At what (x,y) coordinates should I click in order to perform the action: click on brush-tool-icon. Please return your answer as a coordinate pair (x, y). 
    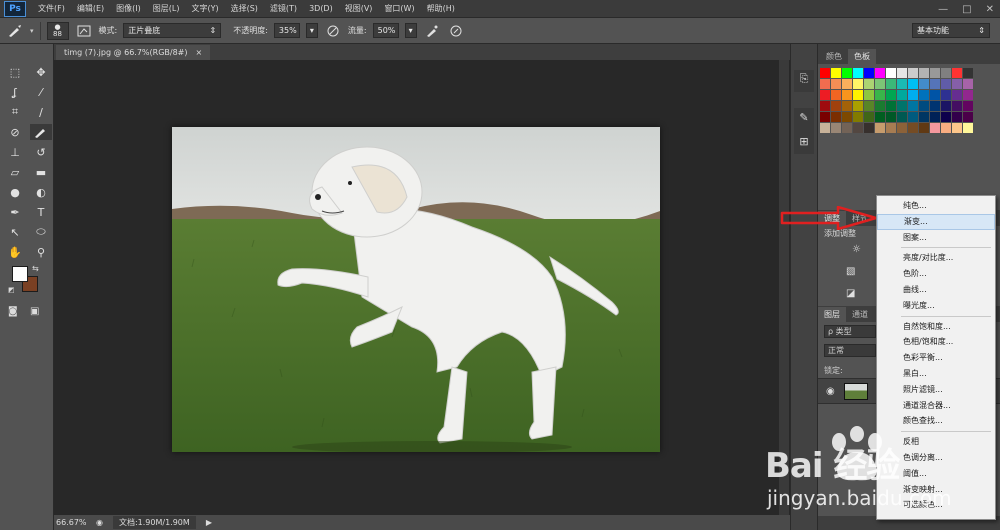
    Looking at the image, I should click on (41, 132).